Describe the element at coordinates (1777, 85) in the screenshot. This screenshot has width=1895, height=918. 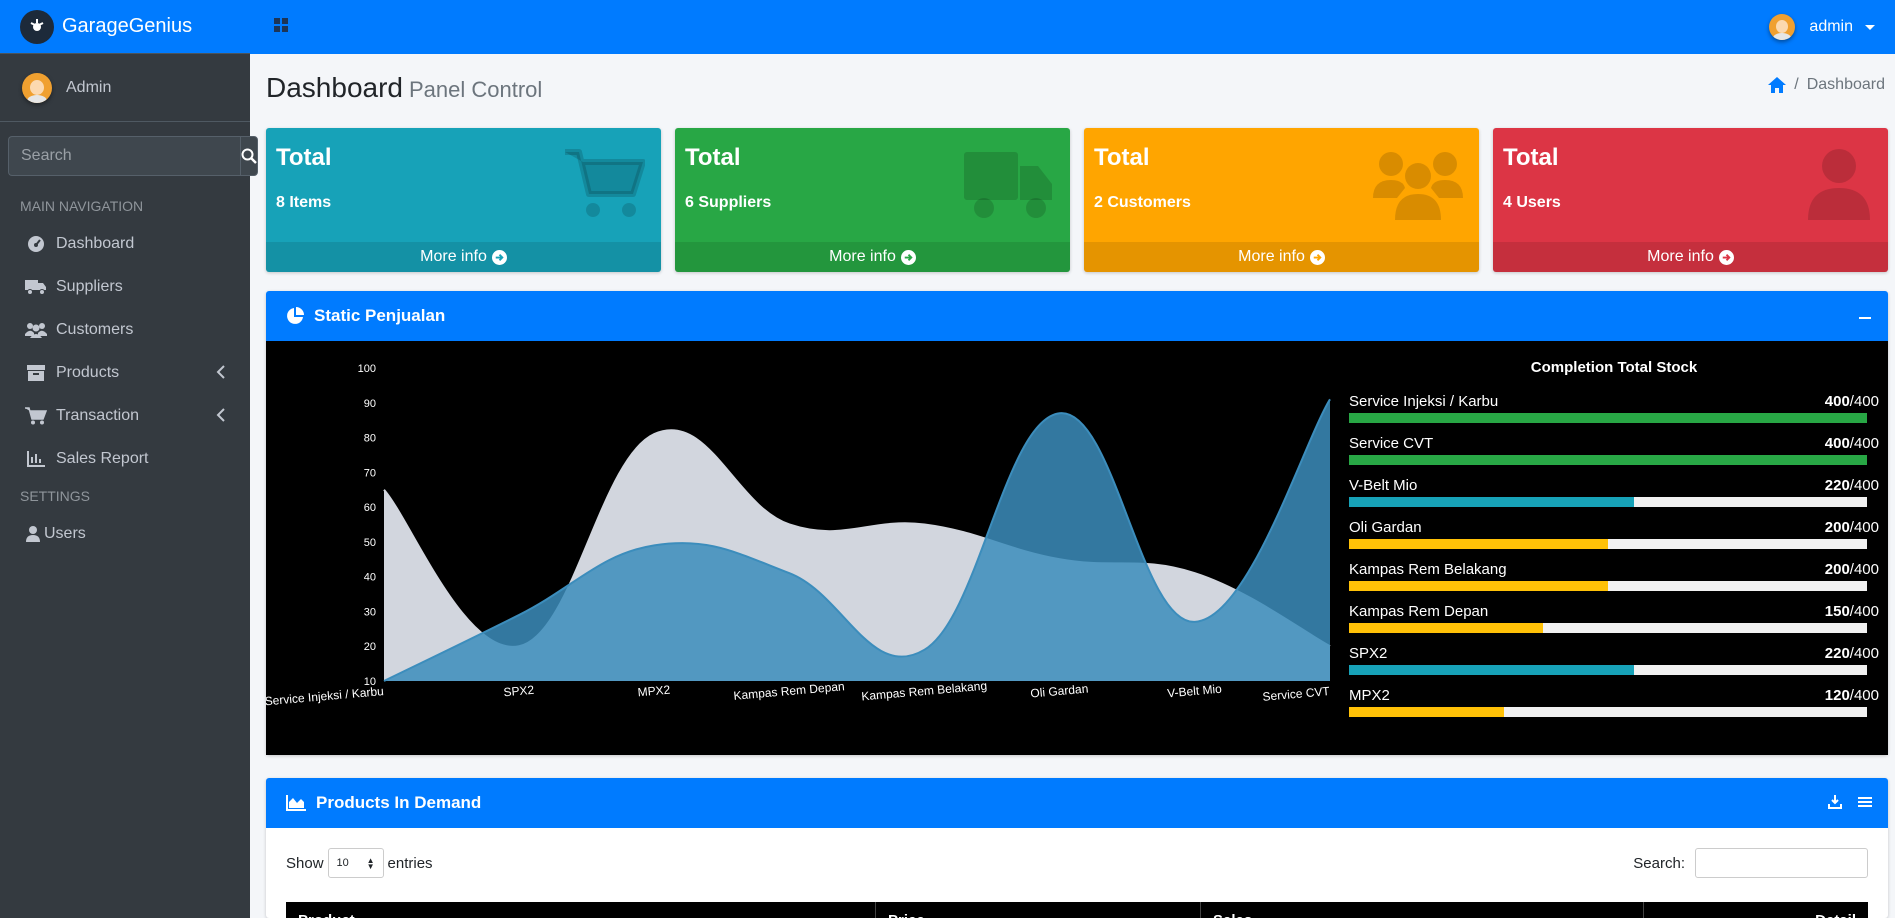
I see `home-icon` at that location.